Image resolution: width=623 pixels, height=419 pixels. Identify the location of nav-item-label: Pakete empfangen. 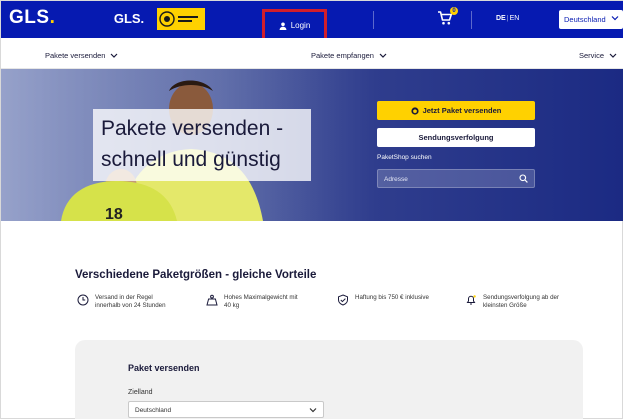
(342, 55).